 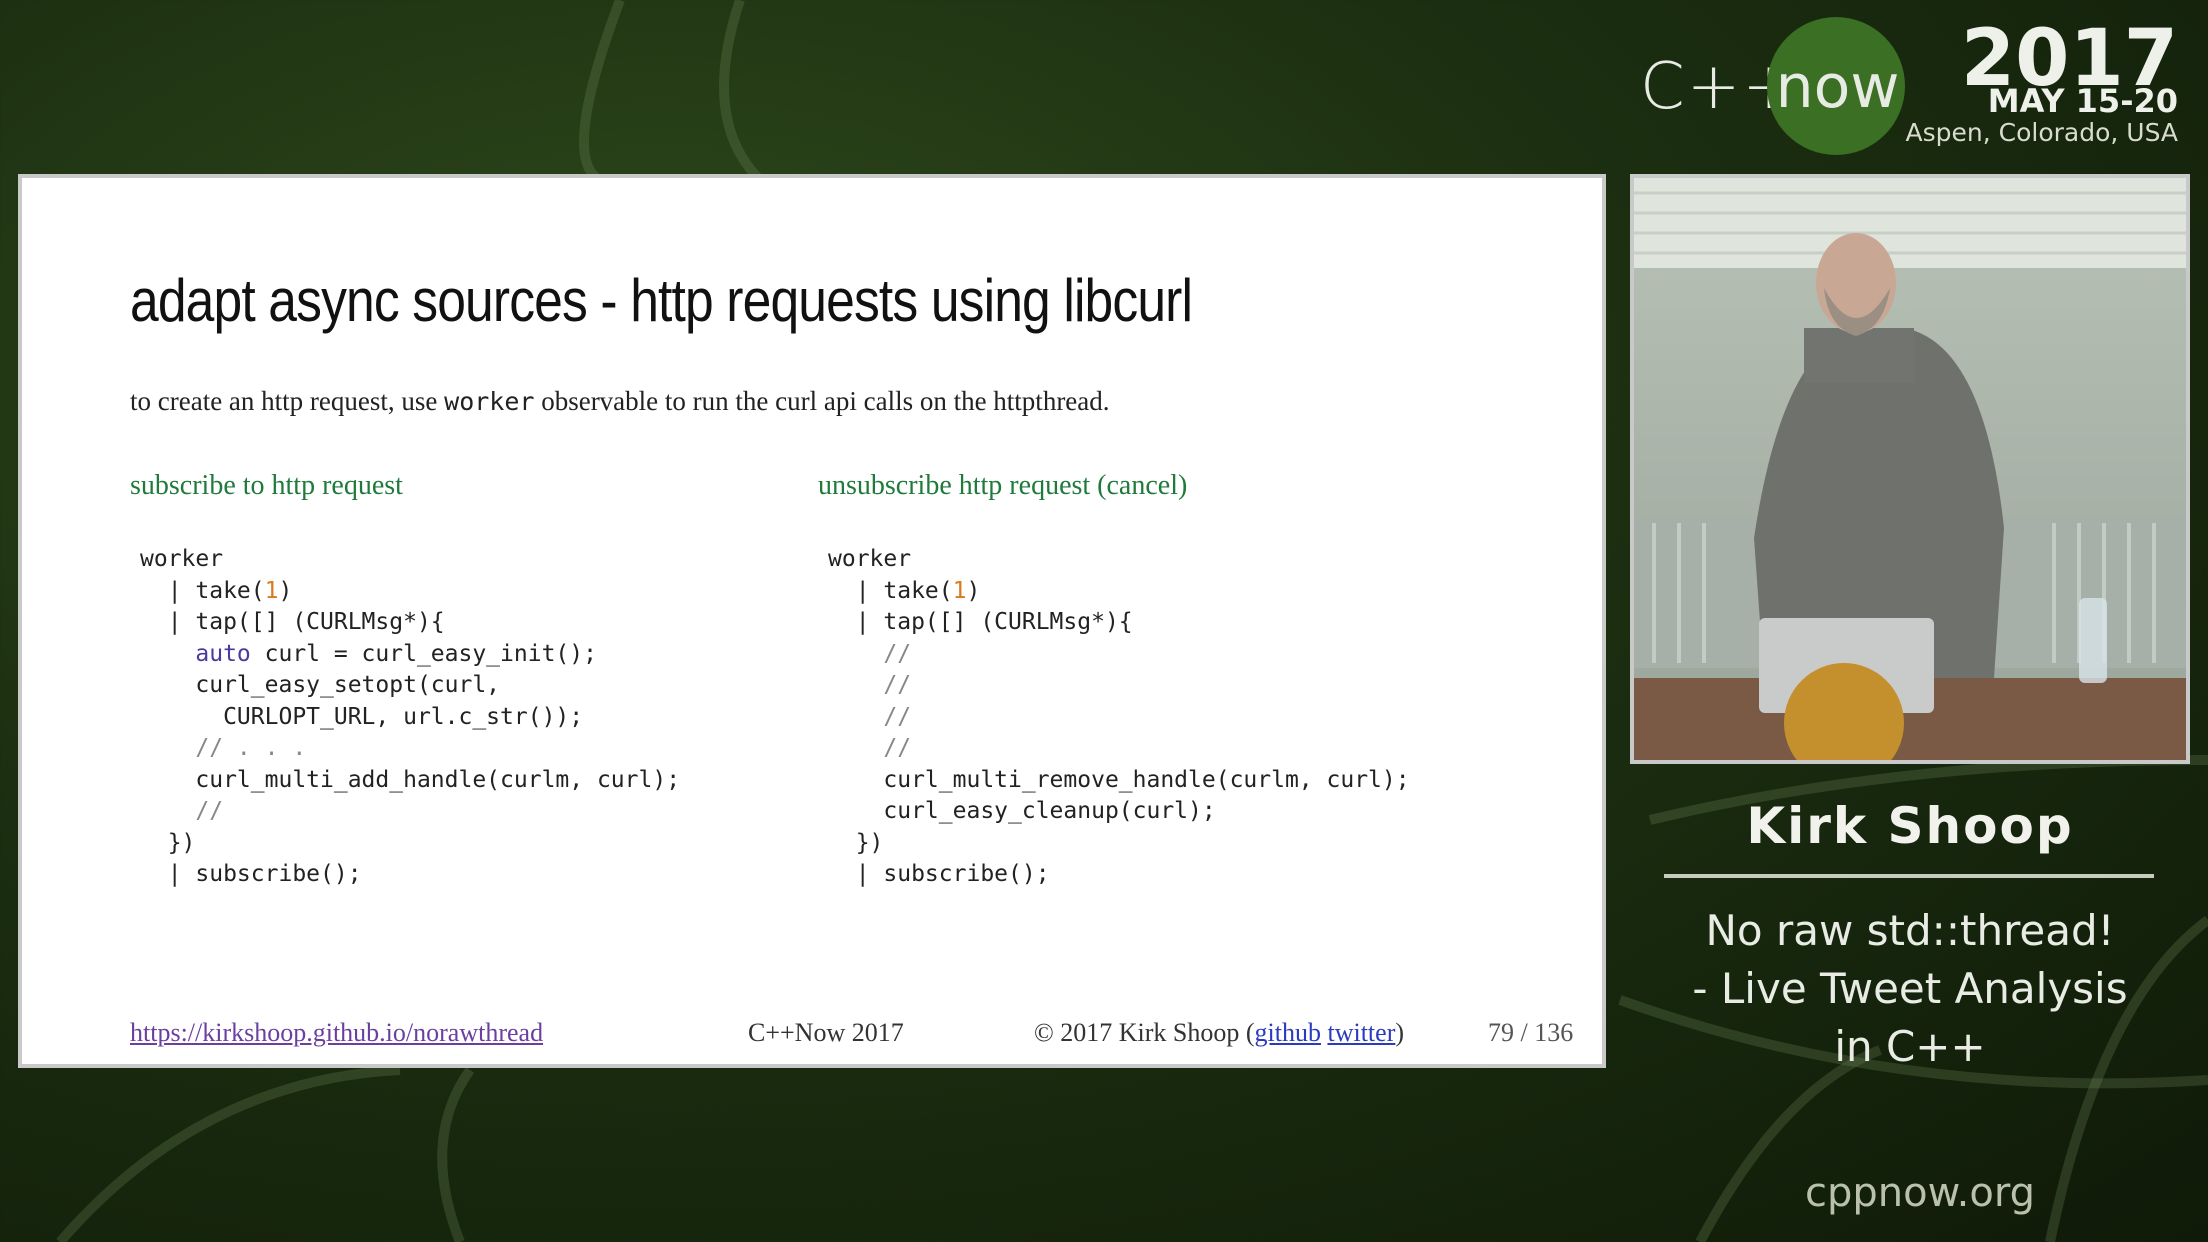 What do you see at coordinates (266, 485) in the screenshot?
I see `left-column-heading: subscribe to http request` at bounding box center [266, 485].